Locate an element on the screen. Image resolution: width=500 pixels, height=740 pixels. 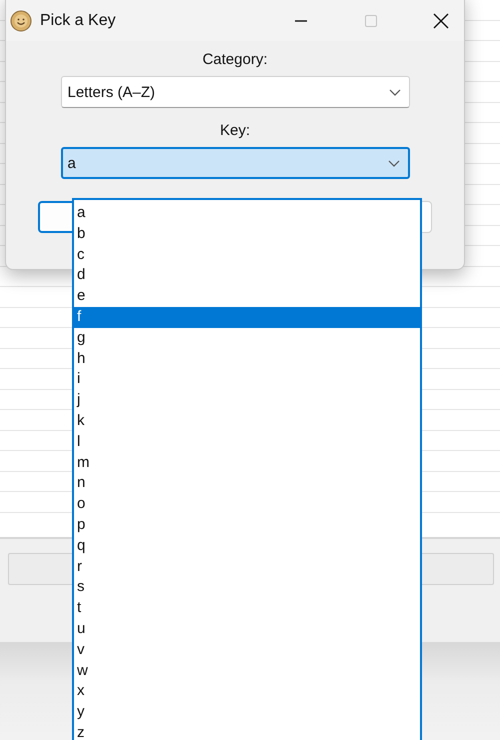
dropdown-option: e is located at coordinates (247, 296).